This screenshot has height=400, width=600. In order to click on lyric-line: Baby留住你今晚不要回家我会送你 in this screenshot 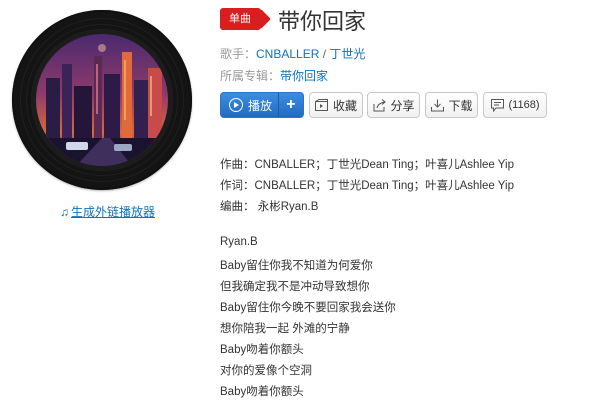, I will do `click(308, 308)`.